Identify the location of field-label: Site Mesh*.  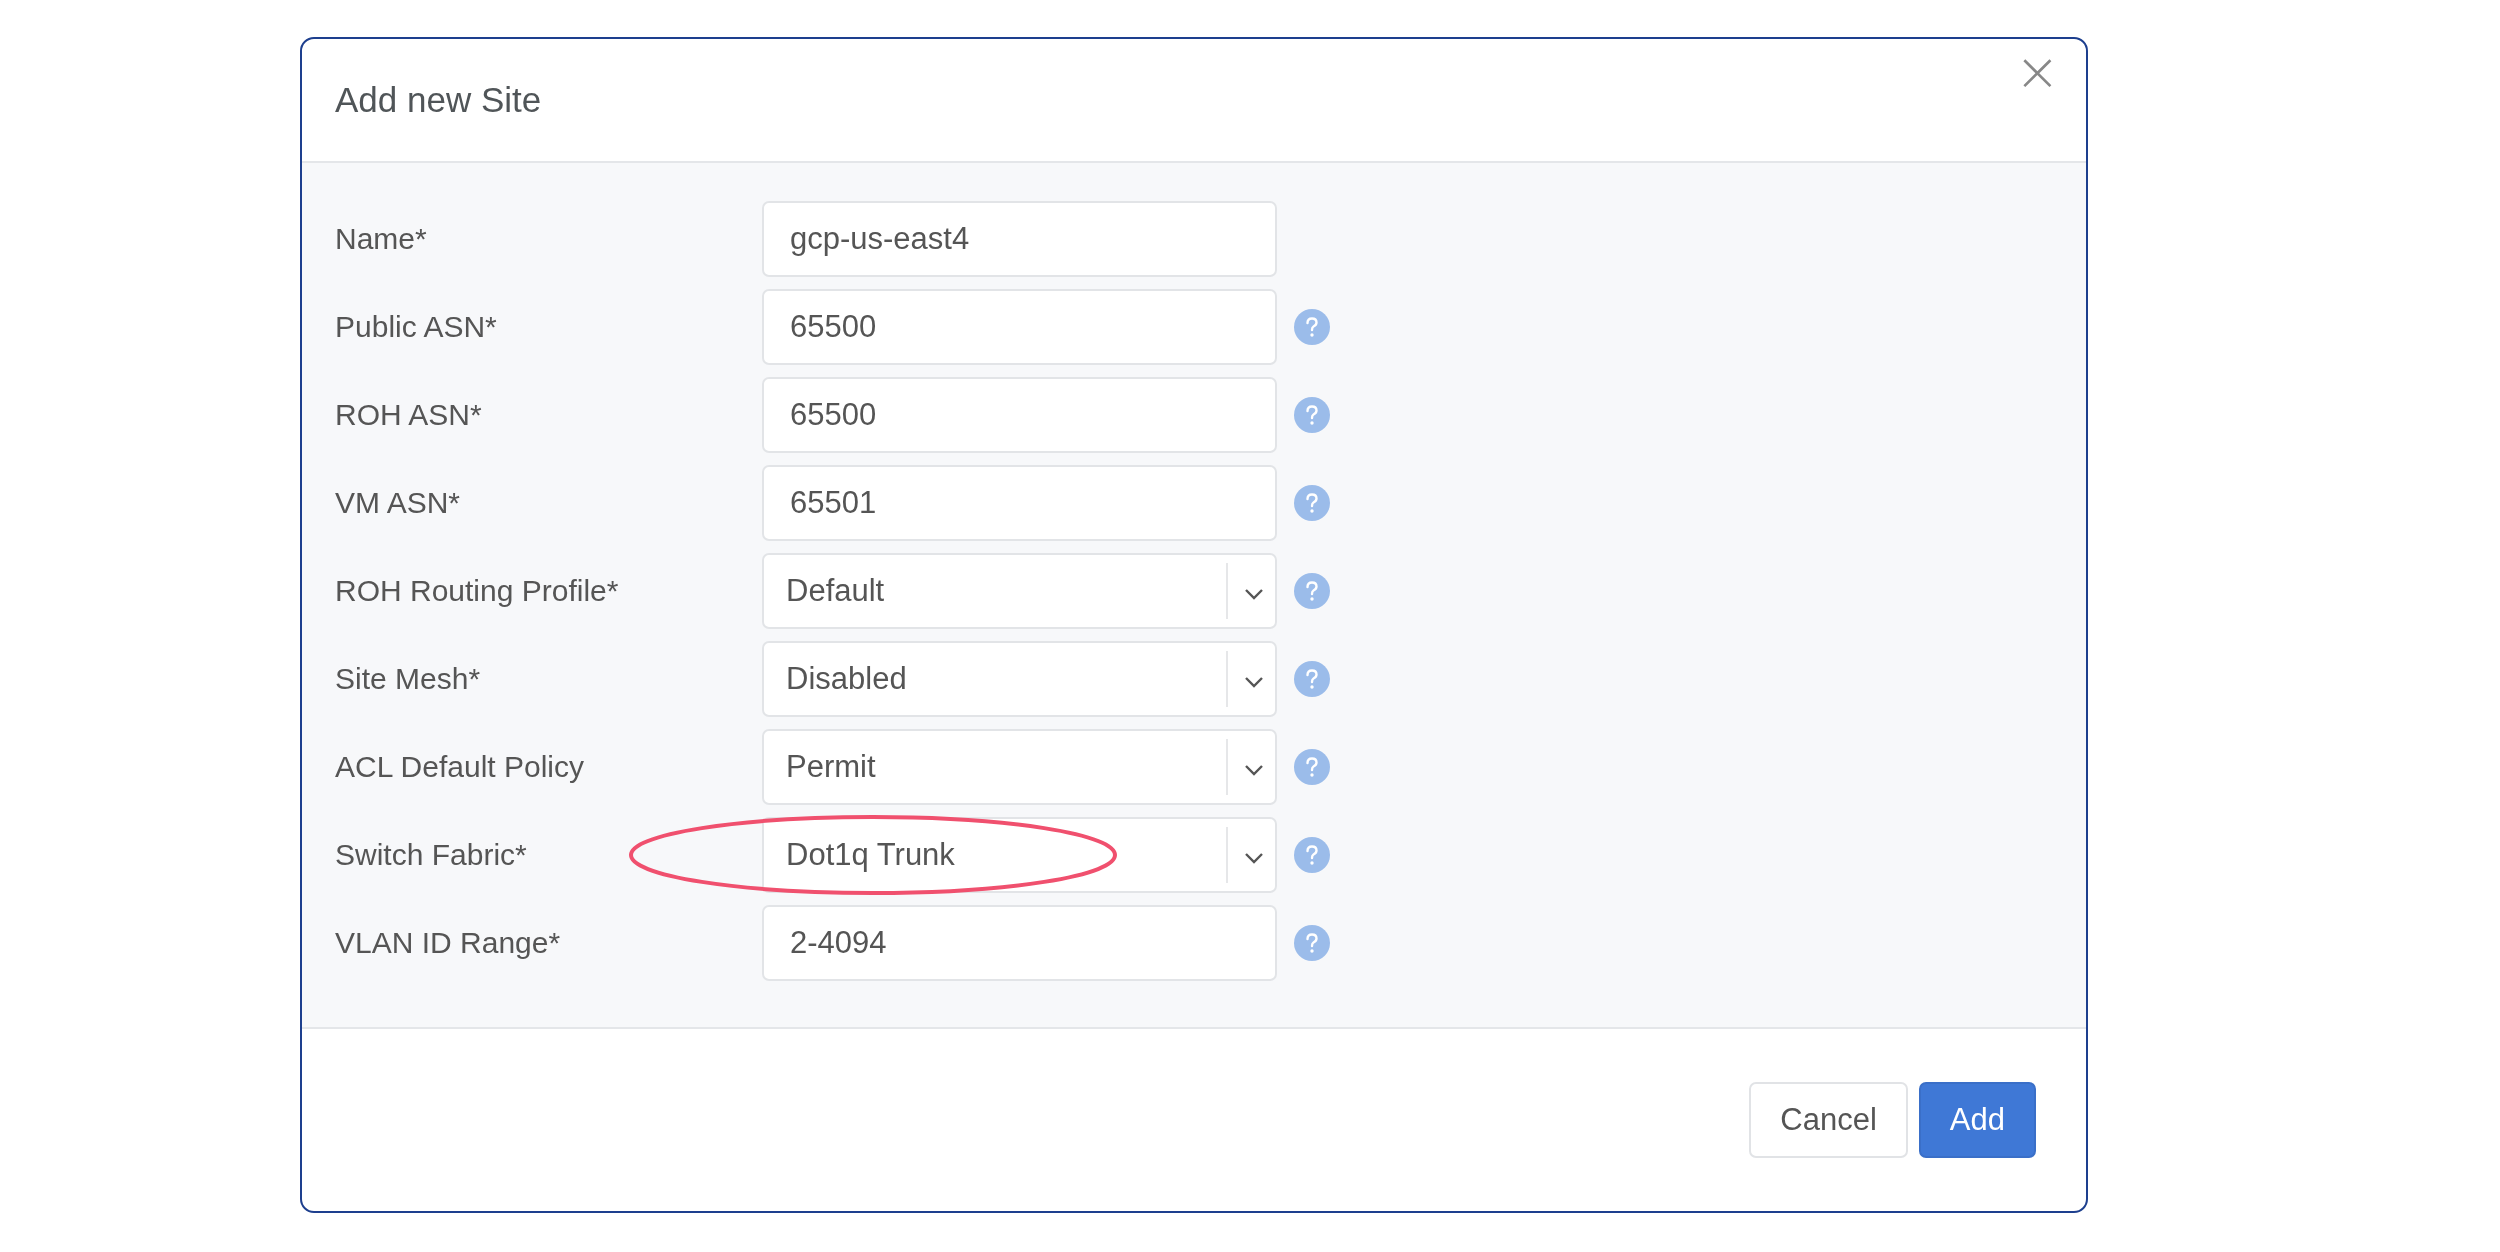
(408, 679).